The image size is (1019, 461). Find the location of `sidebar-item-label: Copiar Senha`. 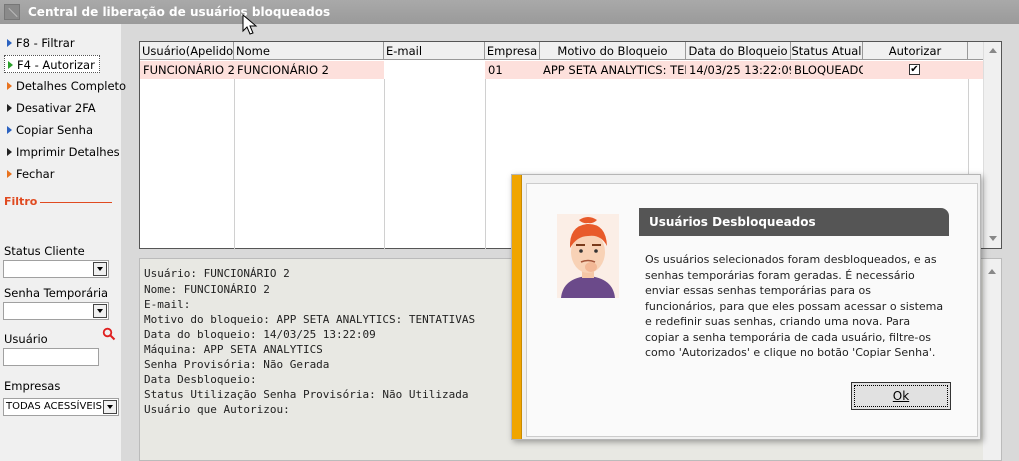

sidebar-item-label: Copiar Senha is located at coordinates (54, 130).